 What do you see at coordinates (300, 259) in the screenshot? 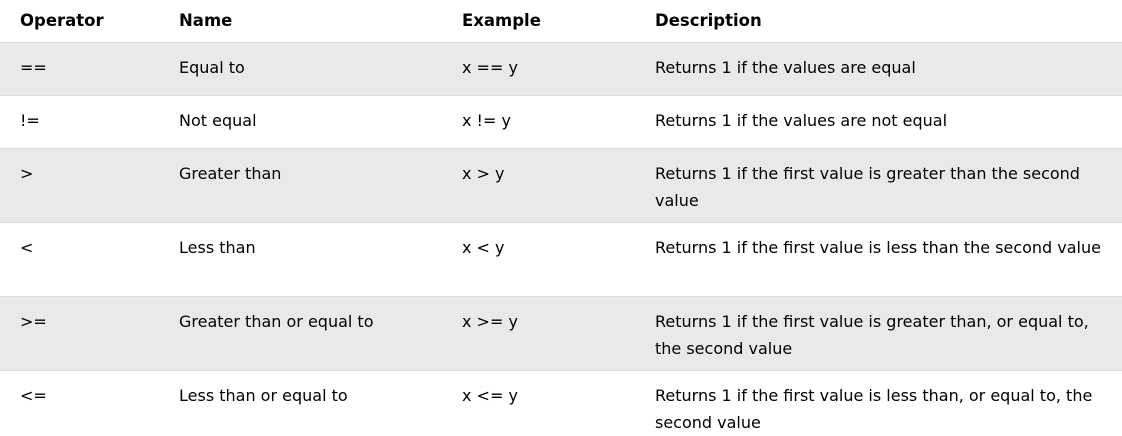
I see `cell-name: Less than` at bounding box center [300, 259].